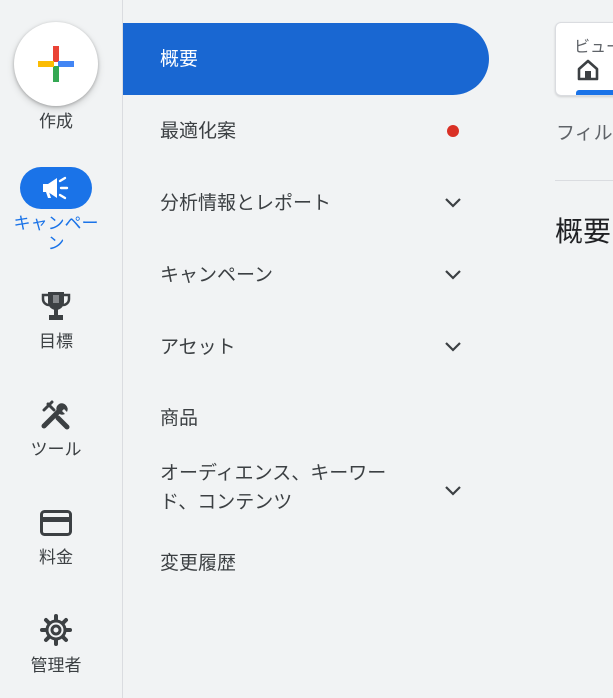 The width and height of the screenshot is (613, 698). I want to click on nav-item-recommendations: 最適化案, so click(306, 131).